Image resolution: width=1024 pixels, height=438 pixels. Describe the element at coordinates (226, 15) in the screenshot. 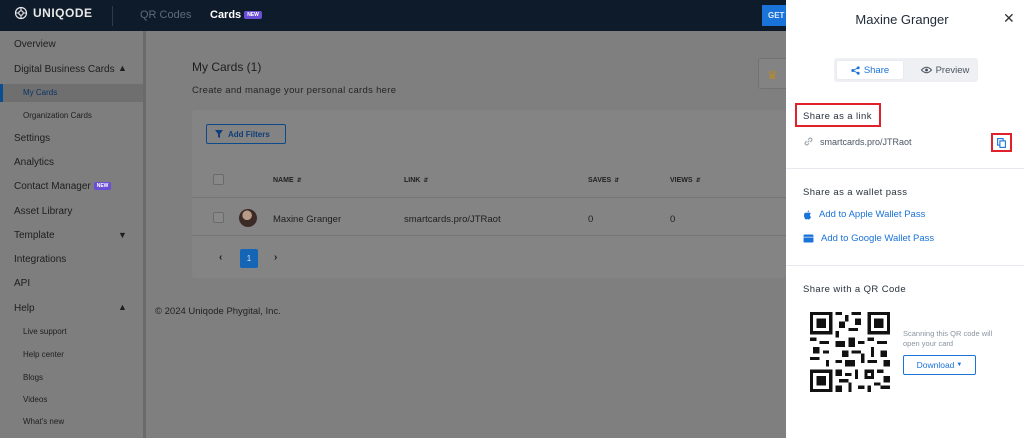

I see `tab-cards-label: Cards` at that location.